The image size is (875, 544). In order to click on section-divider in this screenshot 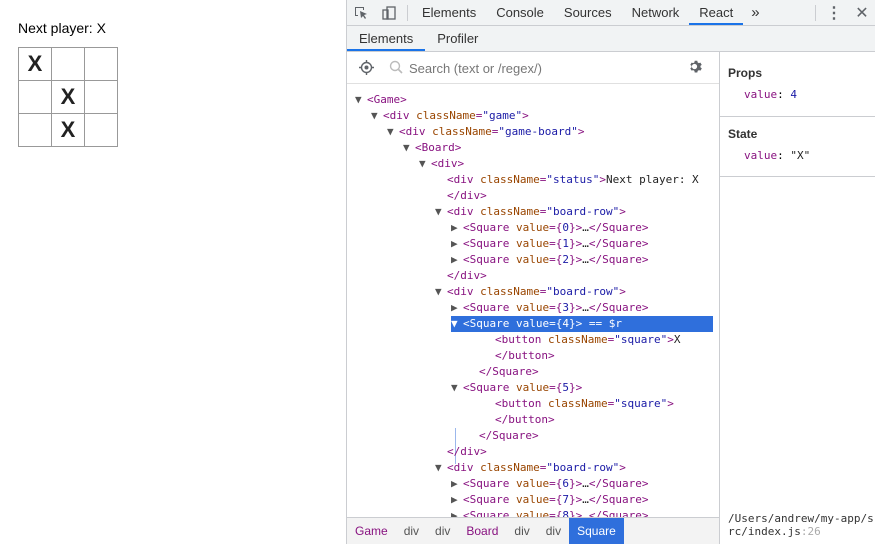, I will do `click(797, 176)`.